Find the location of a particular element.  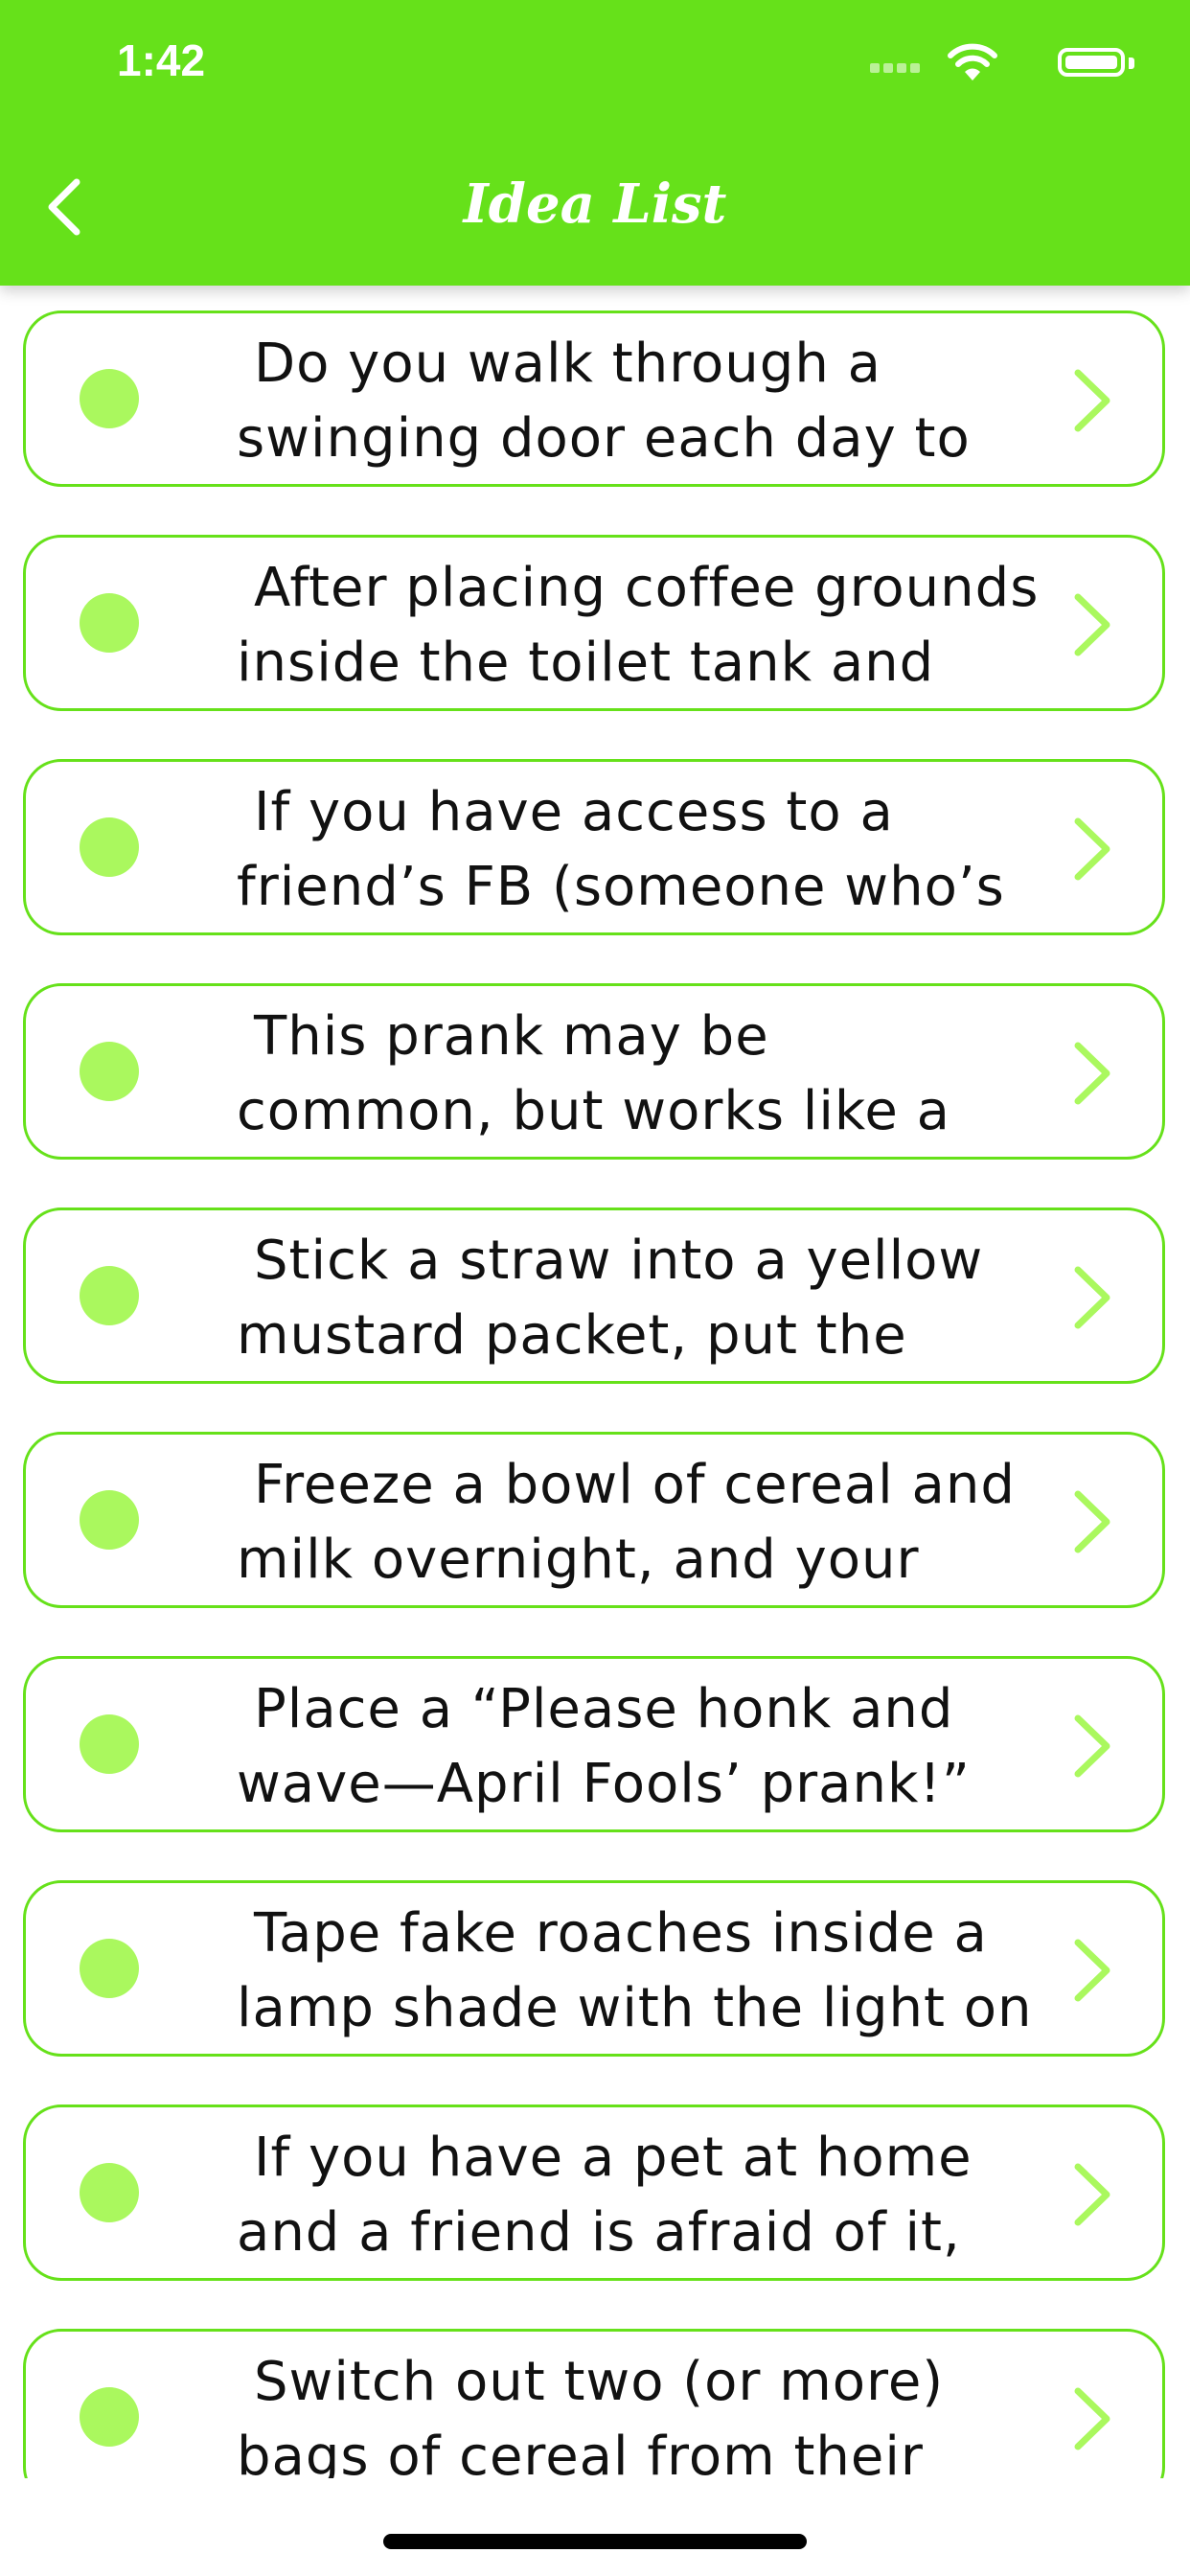

battery-cap is located at coordinates (1132, 63).